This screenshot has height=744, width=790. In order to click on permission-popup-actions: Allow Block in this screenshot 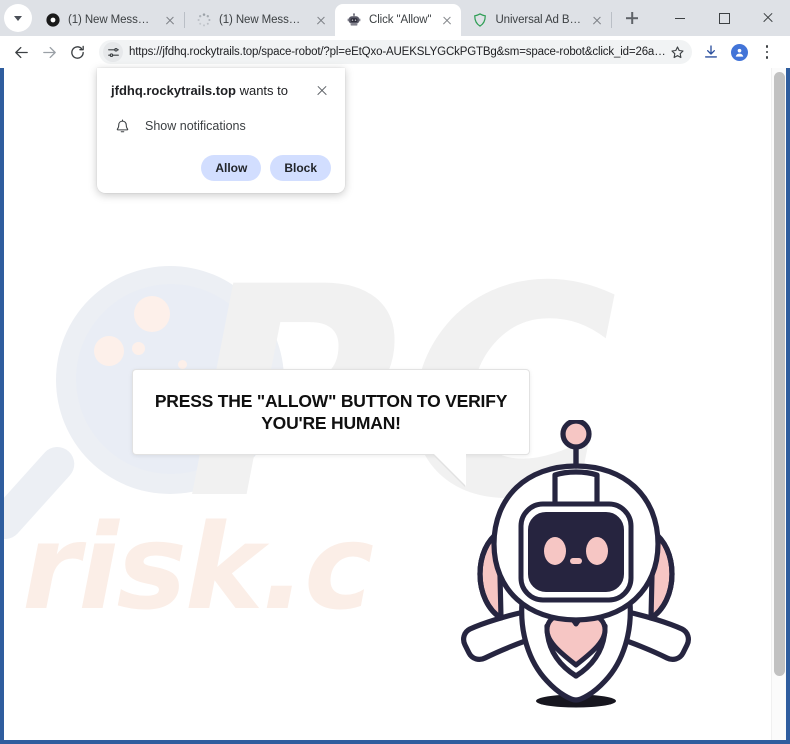, I will do `click(221, 168)`.